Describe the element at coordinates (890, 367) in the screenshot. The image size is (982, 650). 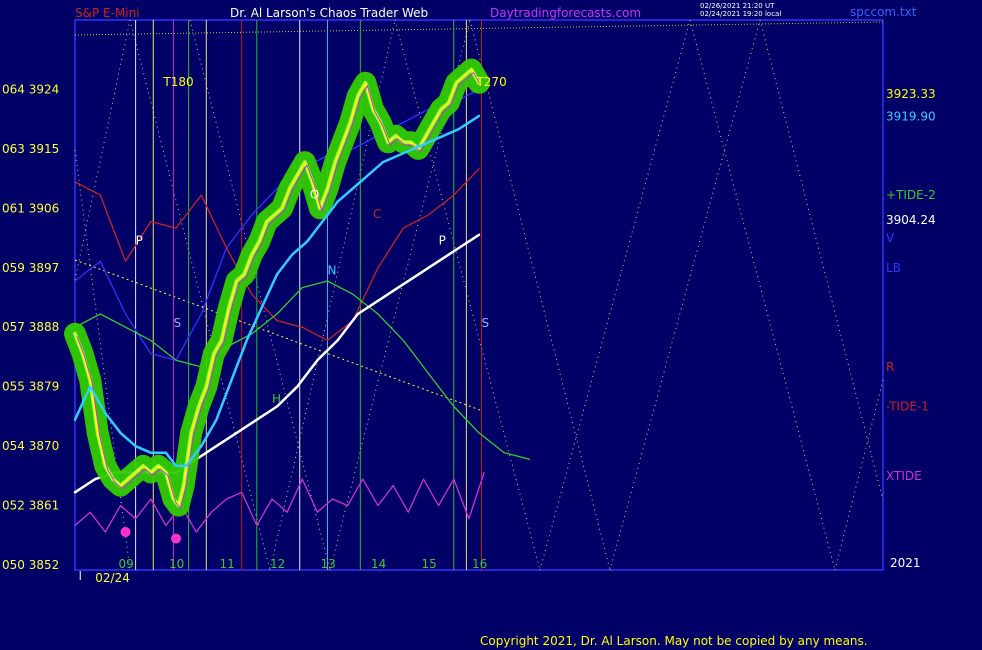
I see `right-label: R` at that location.